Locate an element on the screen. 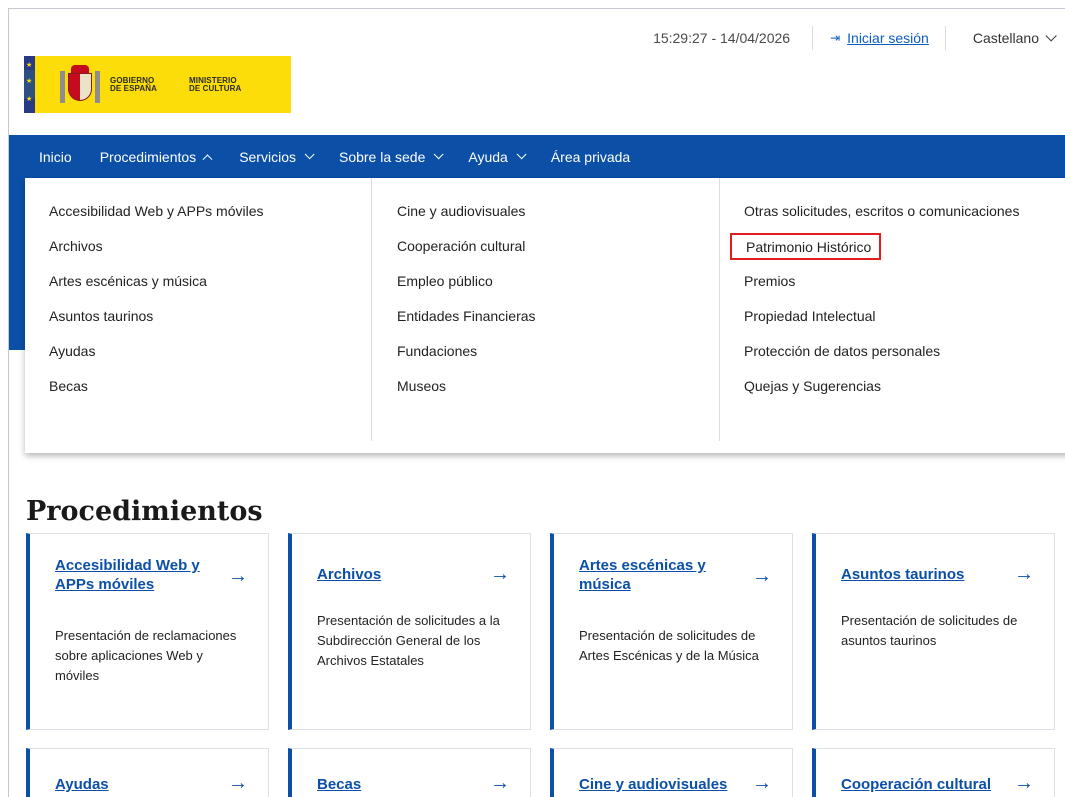 Image resolution: width=1065 pixels, height=797 pixels. dropdown-link: Propiedad Intelectual is located at coordinates (904, 325).